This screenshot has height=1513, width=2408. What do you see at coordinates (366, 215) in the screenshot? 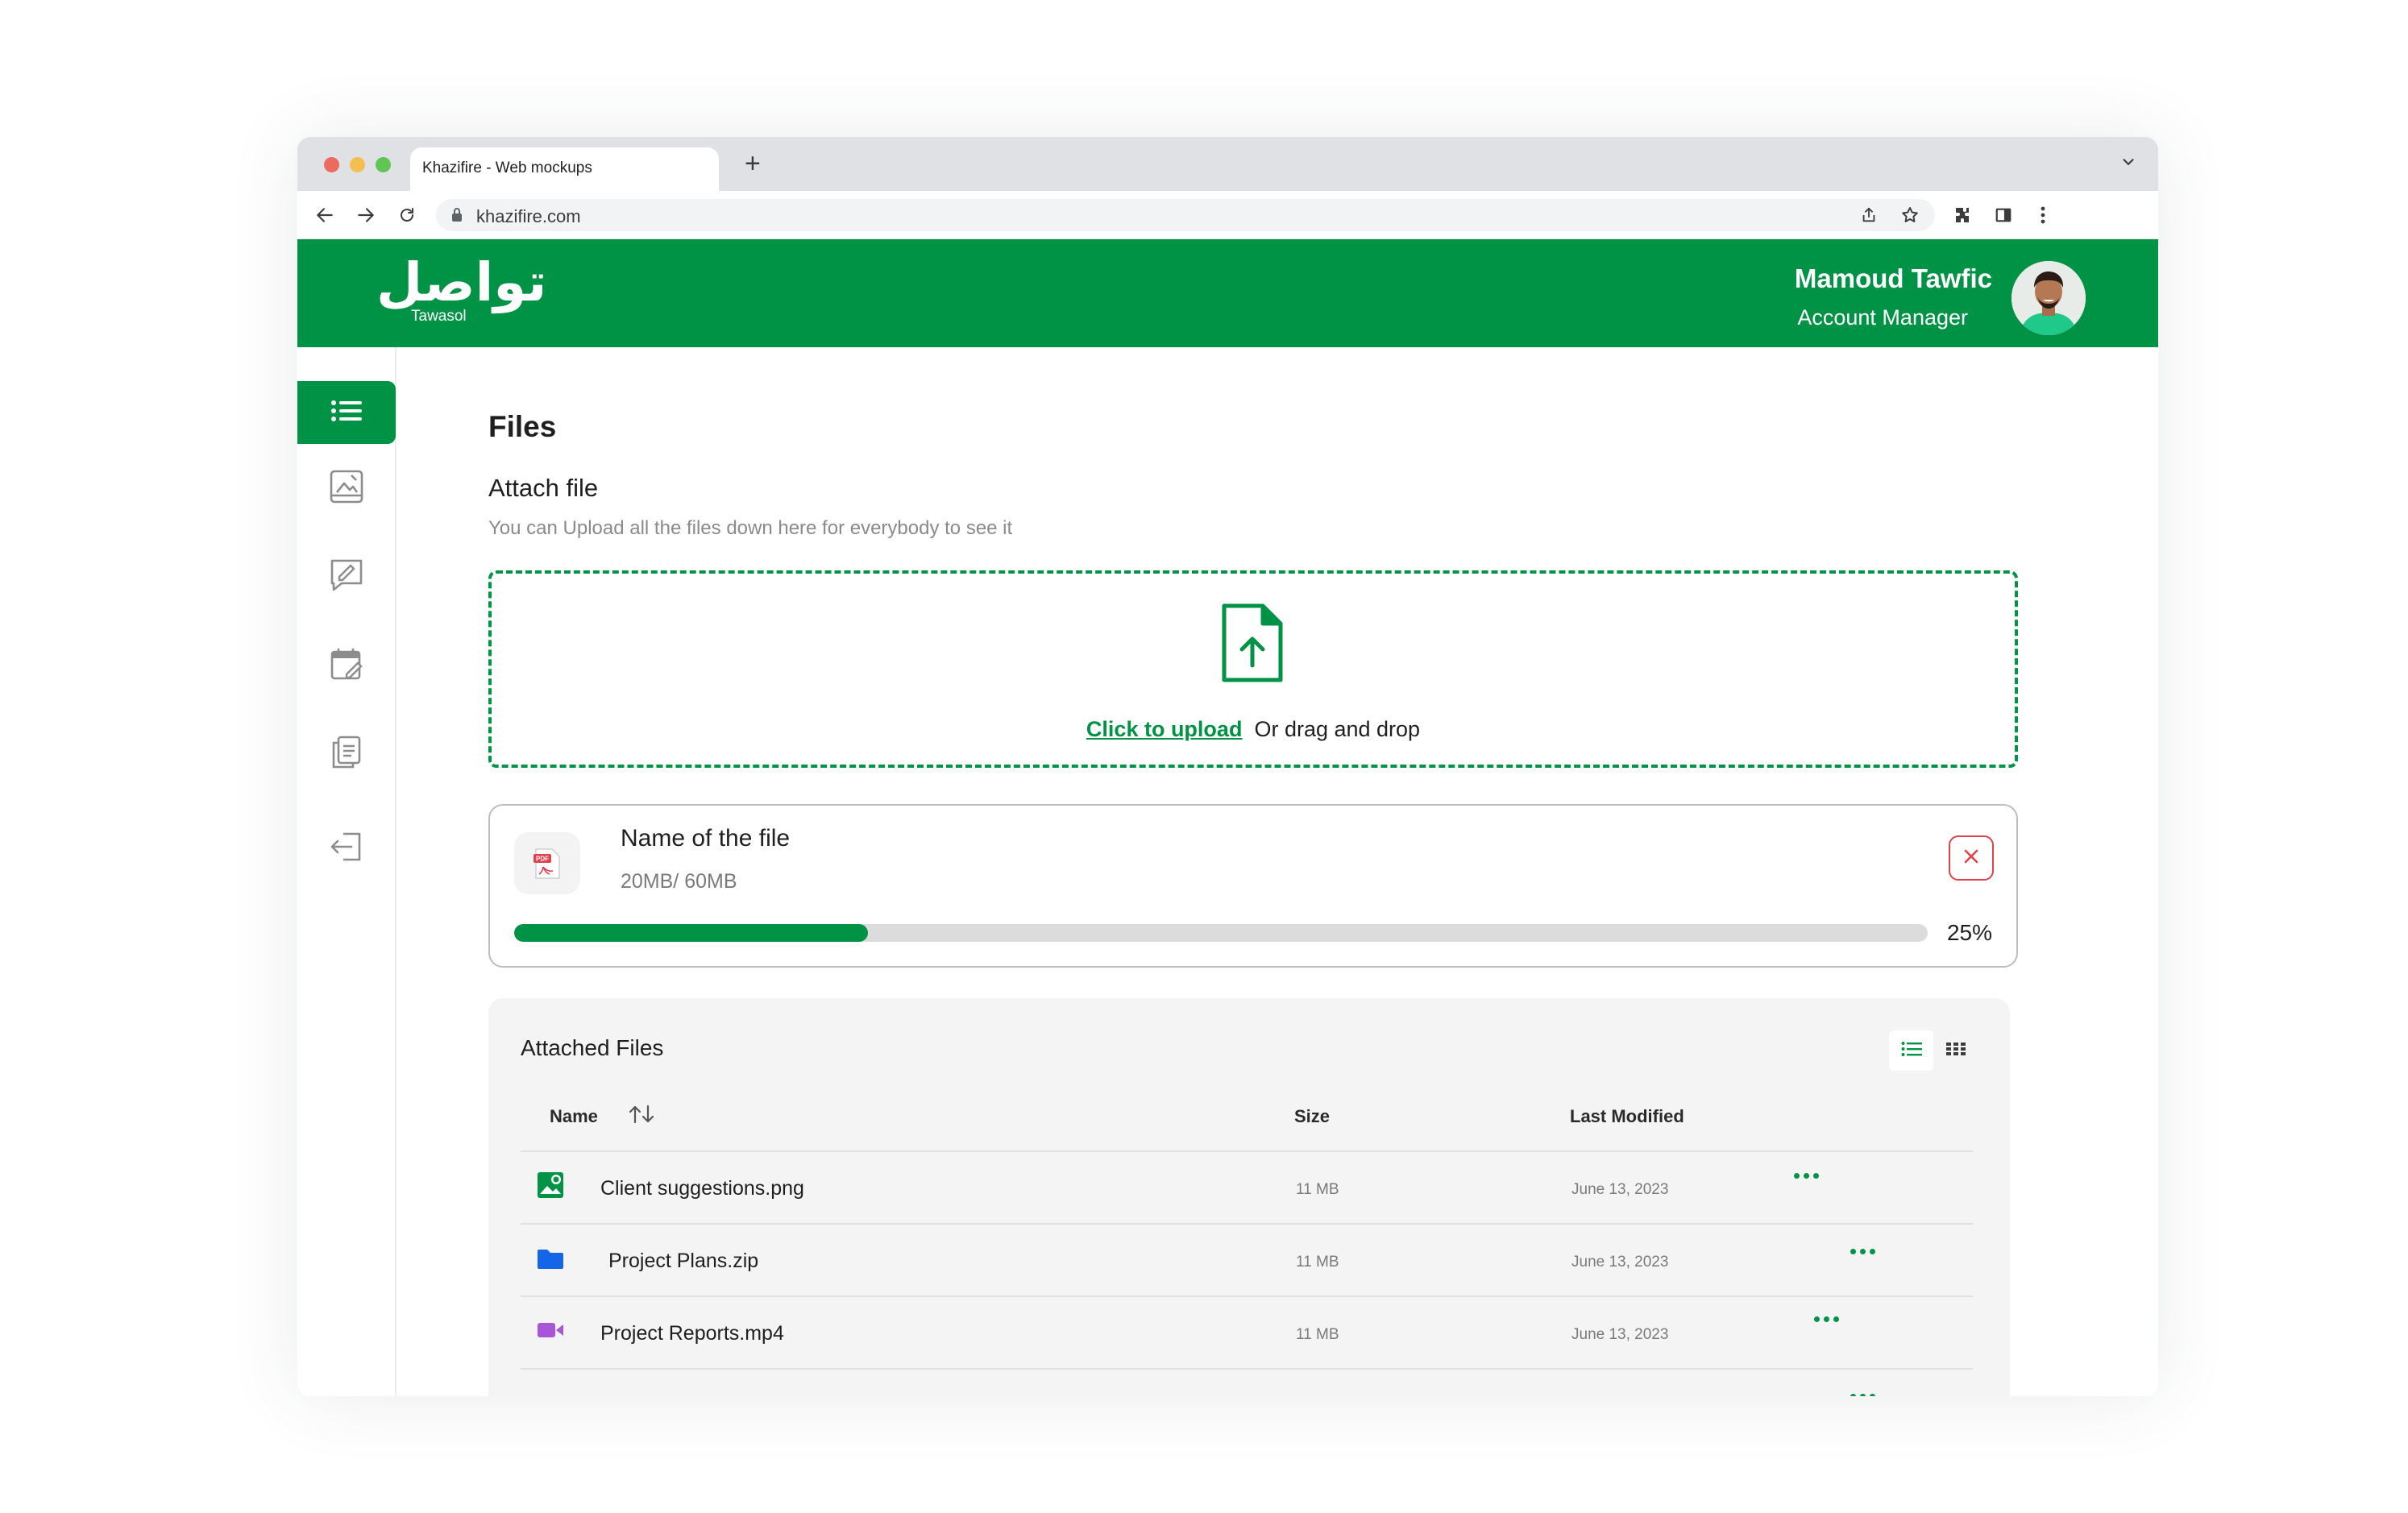
I see `forward-arrow-icon` at bounding box center [366, 215].